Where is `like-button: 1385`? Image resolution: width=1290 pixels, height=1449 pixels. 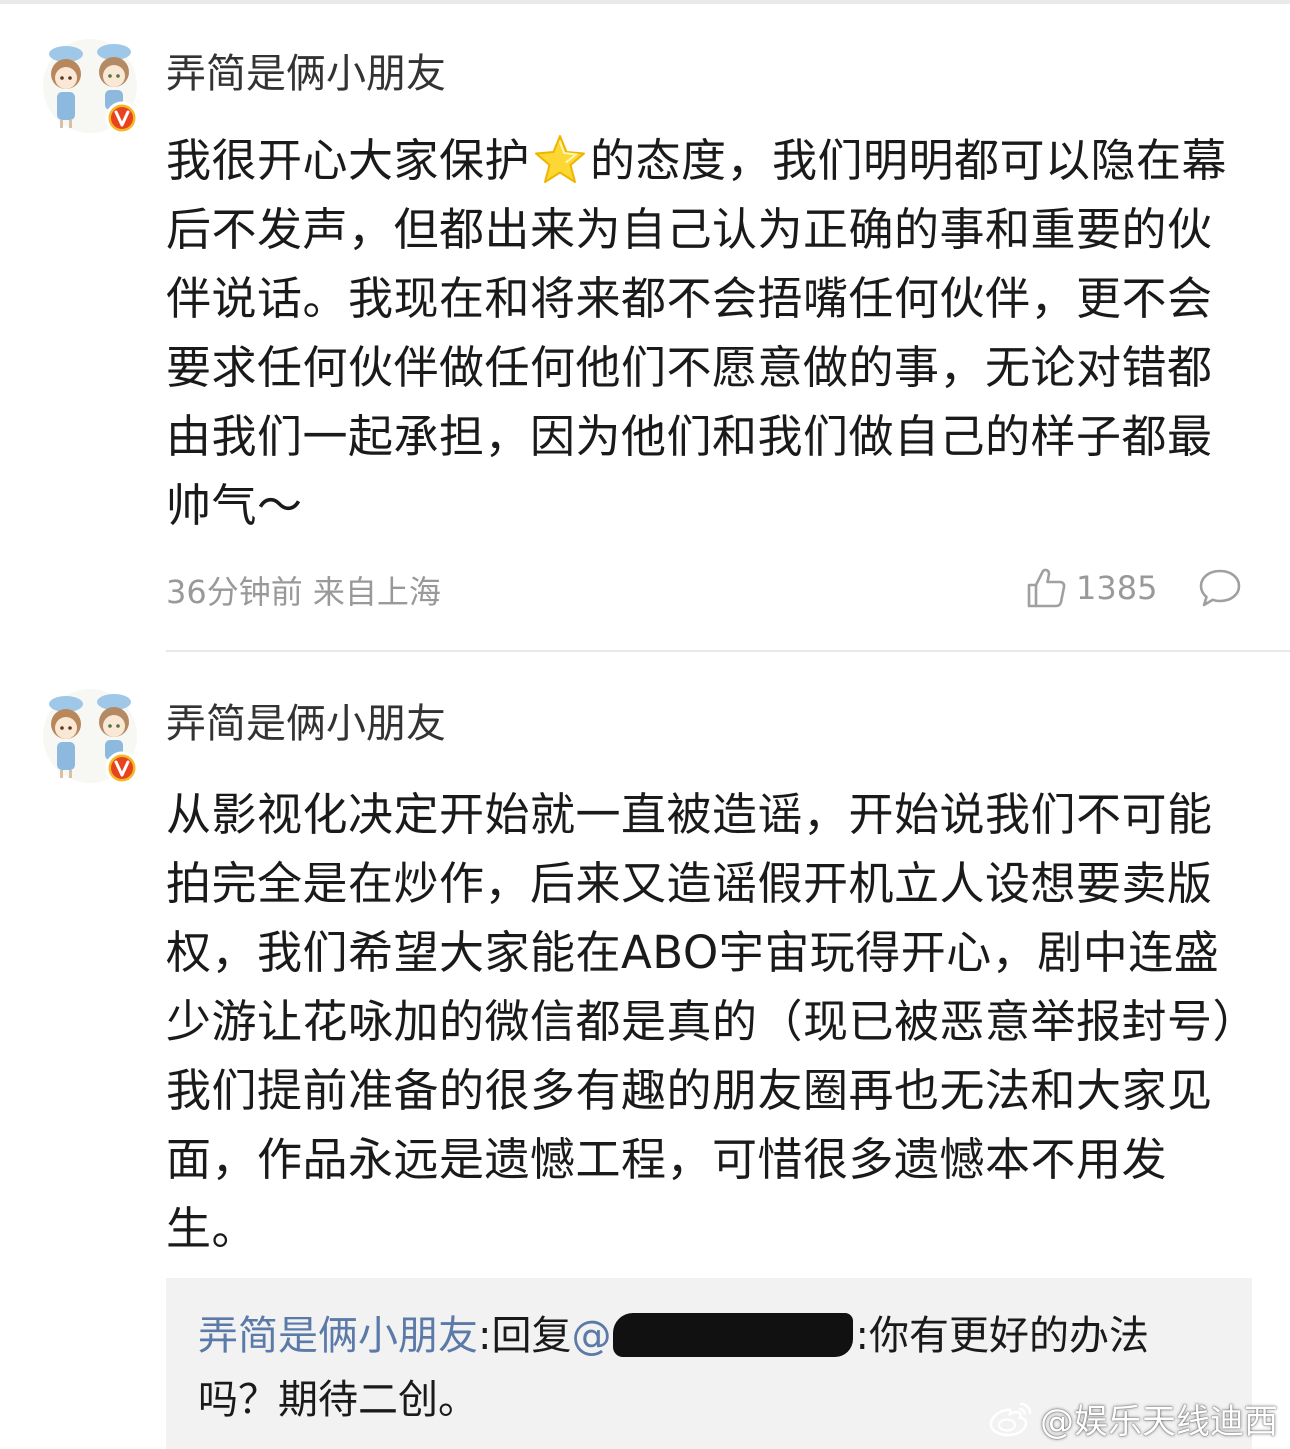
like-button: 1385 is located at coordinates (1091, 588).